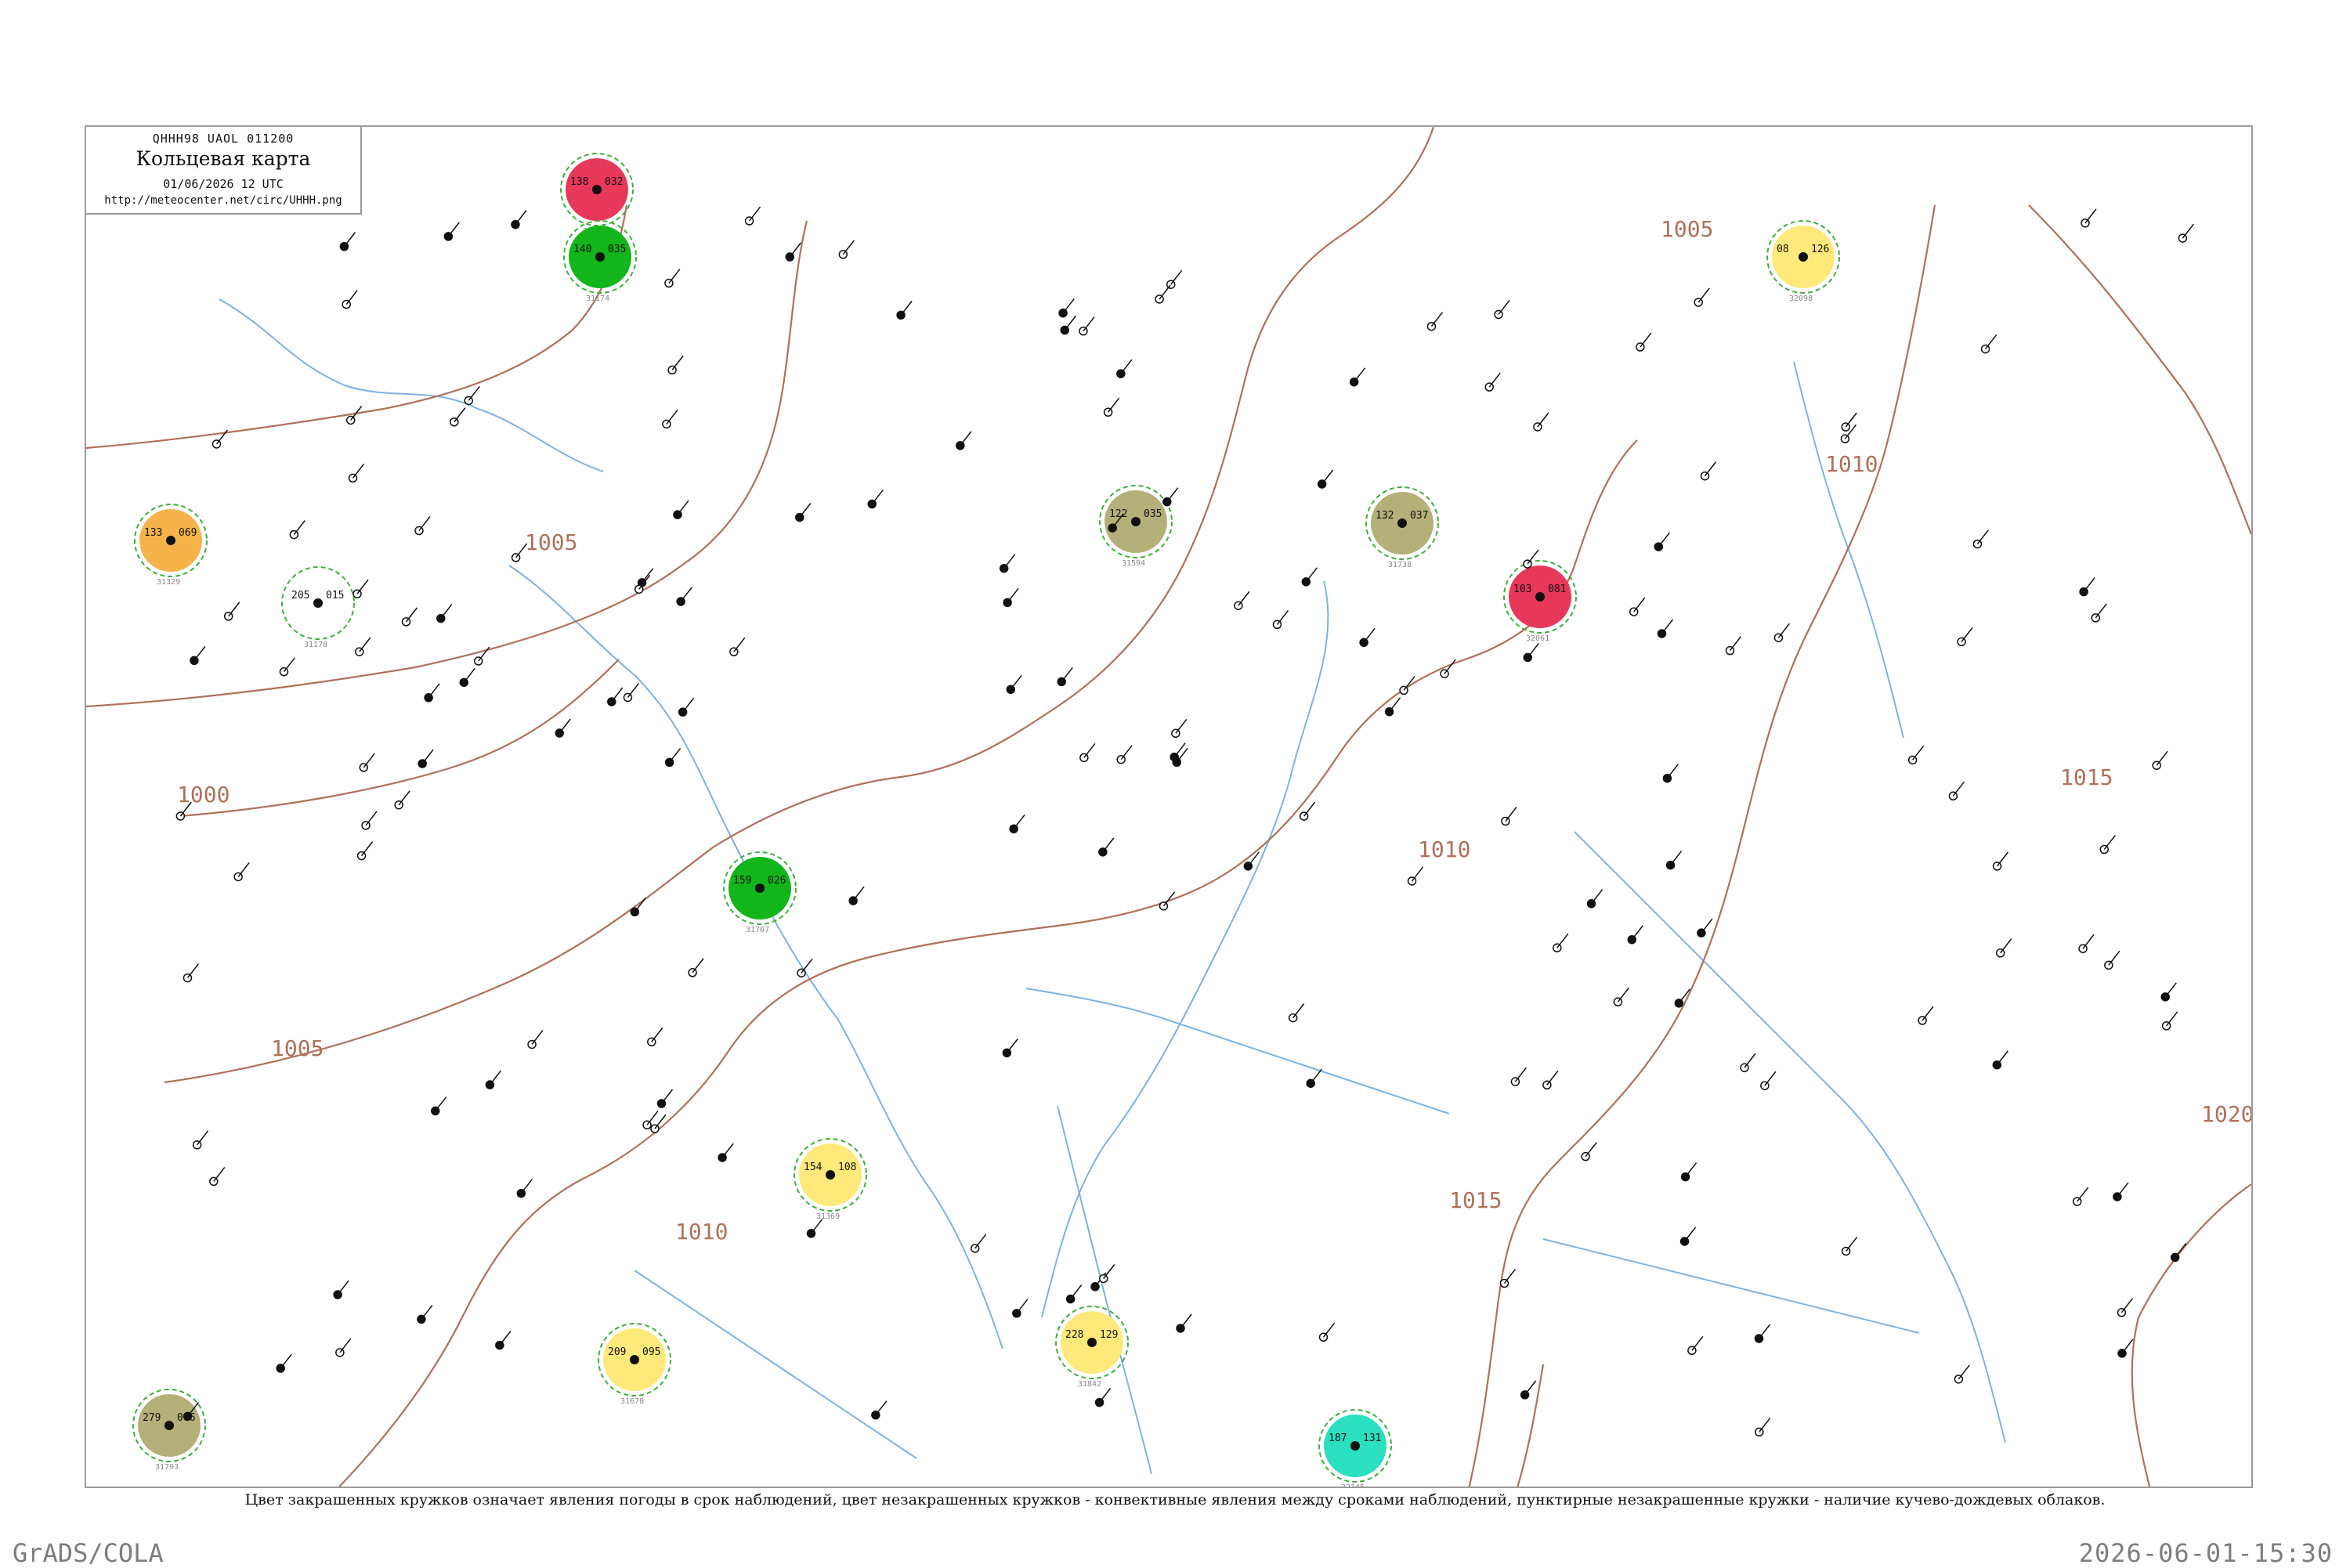  I want to click on station-dew: 015, so click(335, 596).